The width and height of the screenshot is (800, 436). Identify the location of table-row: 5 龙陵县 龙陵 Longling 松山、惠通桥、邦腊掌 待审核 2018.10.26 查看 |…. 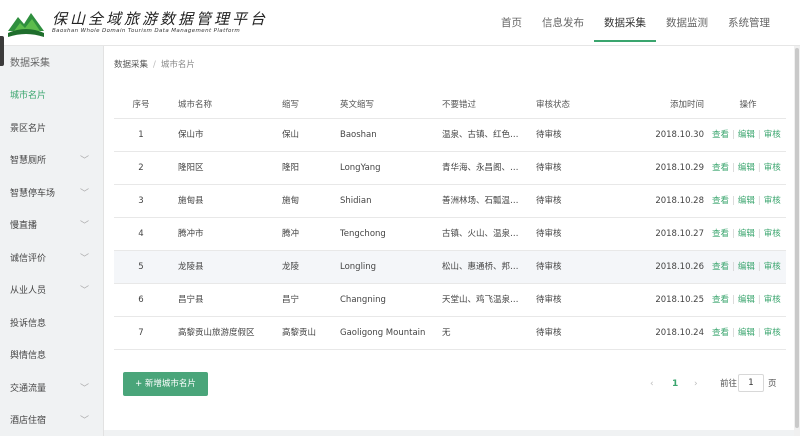
(450, 267).